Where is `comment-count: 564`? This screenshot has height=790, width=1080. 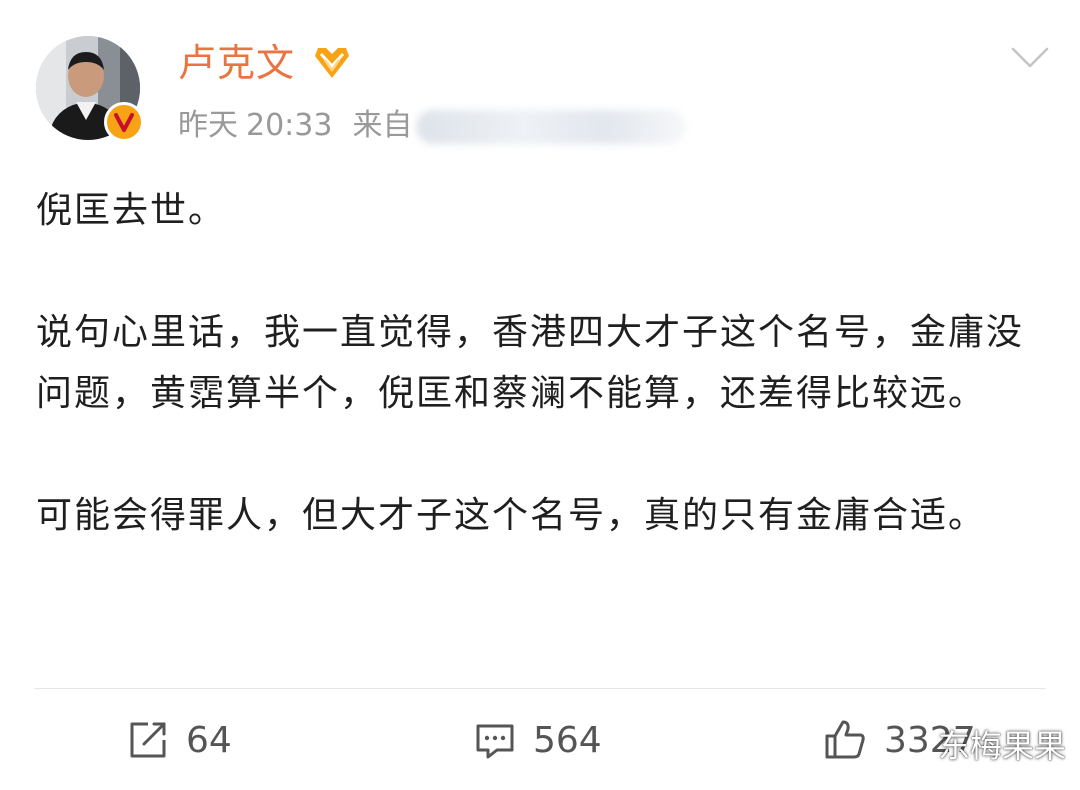
comment-count: 564 is located at coordinates (567, 740).